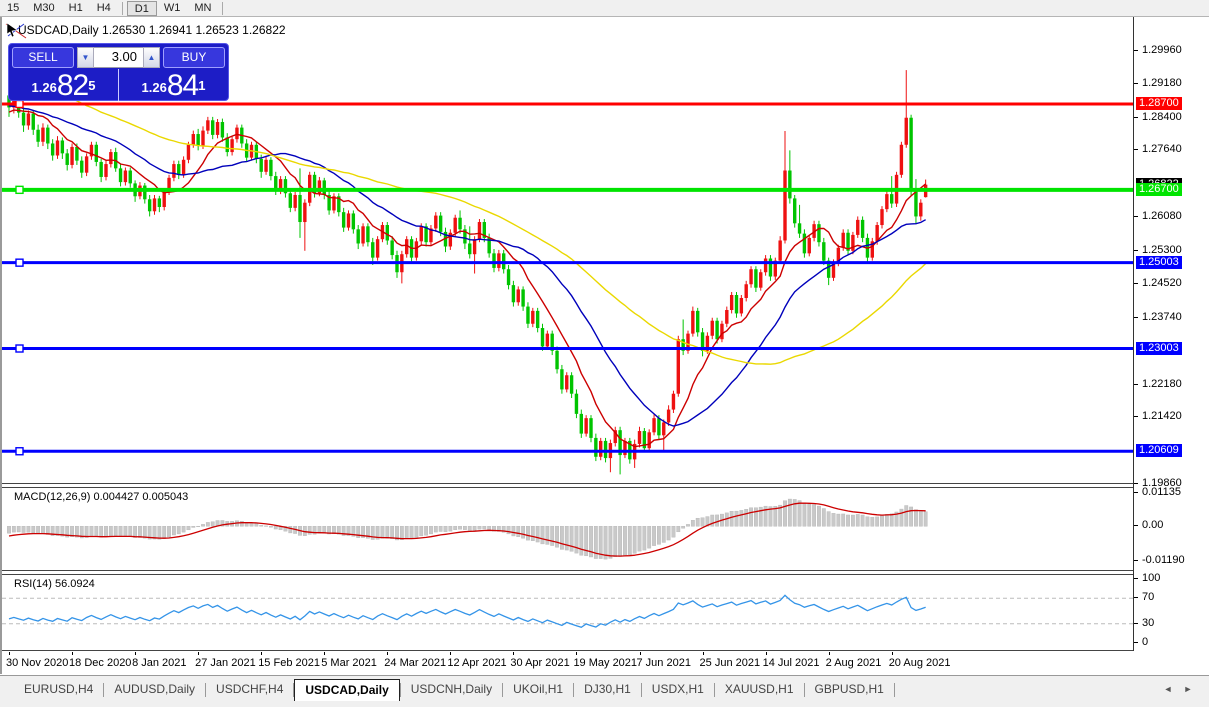 This screenshot has width=1209, height=707. I want to click on bid-price-main: 82, so click(72, 85).